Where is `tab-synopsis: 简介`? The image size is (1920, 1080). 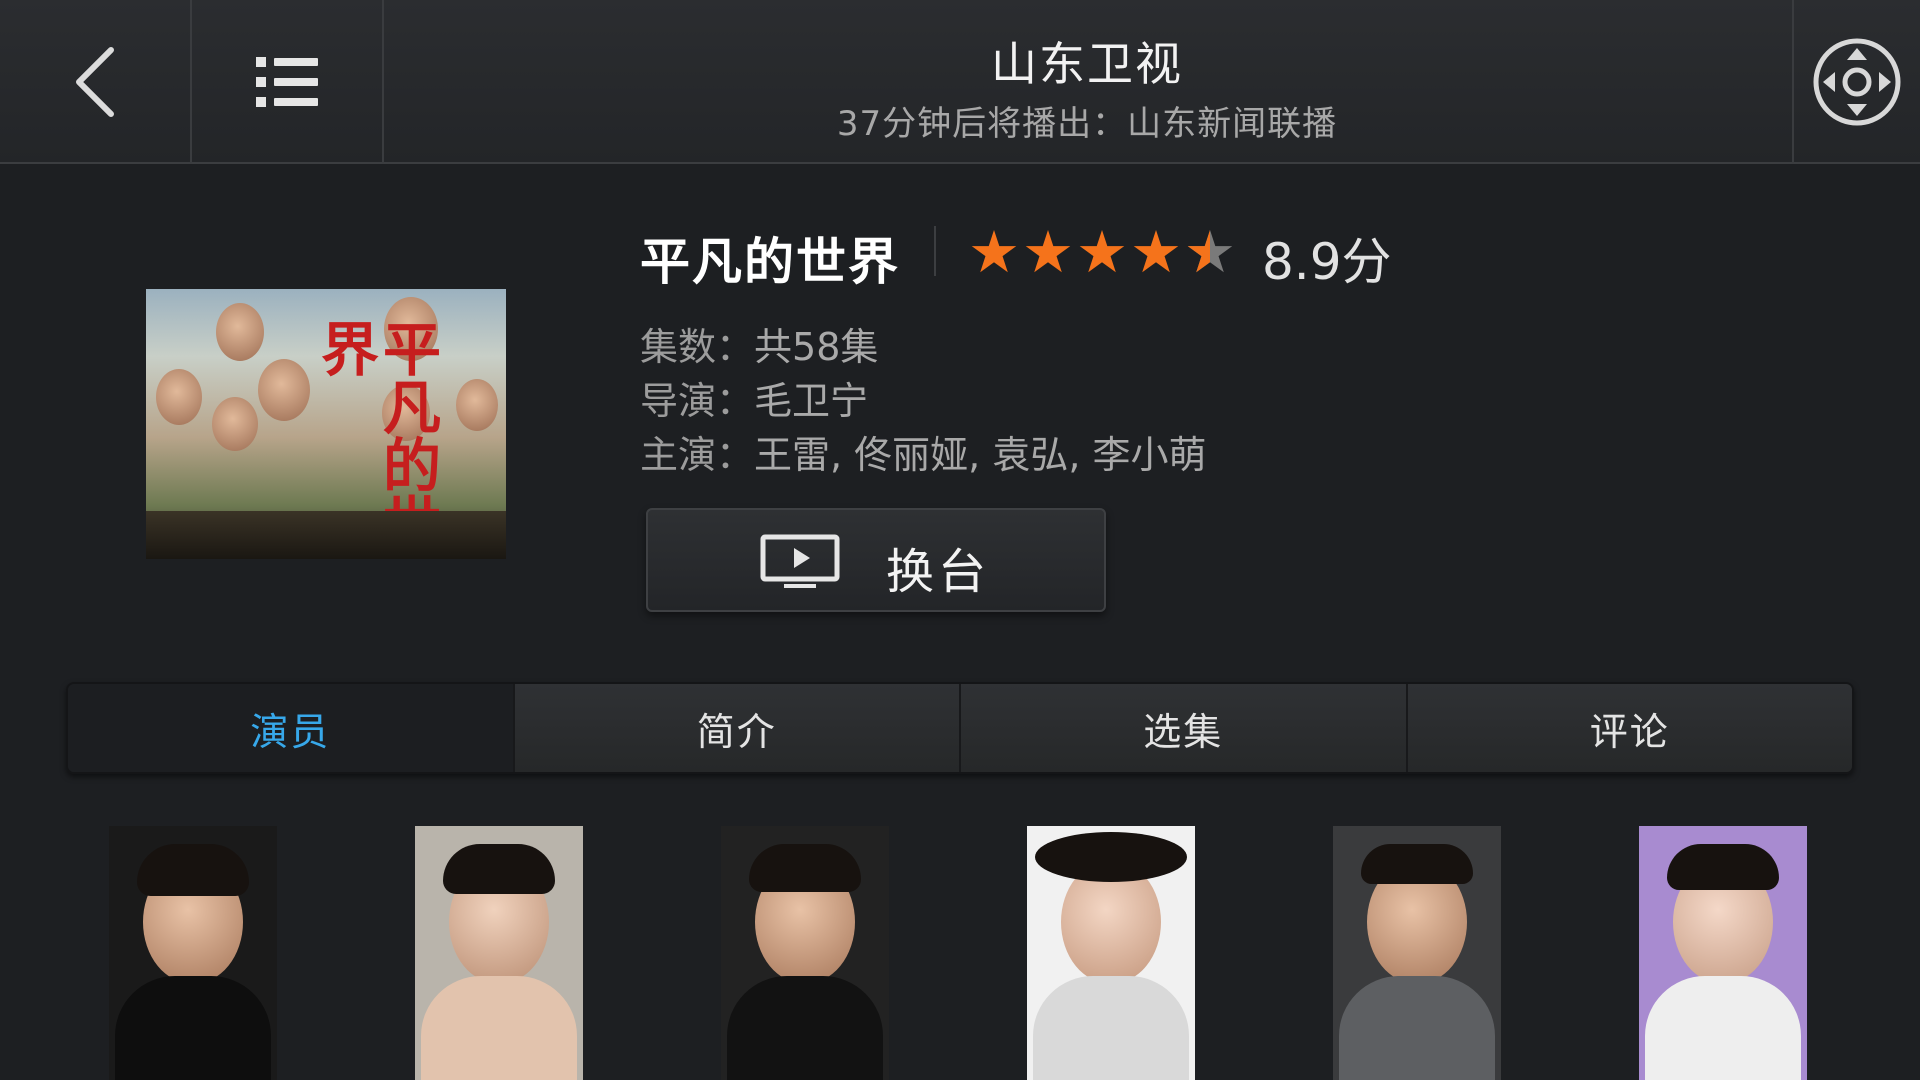 tab-synopsis: 简介 is located at coordinates (737, 728).